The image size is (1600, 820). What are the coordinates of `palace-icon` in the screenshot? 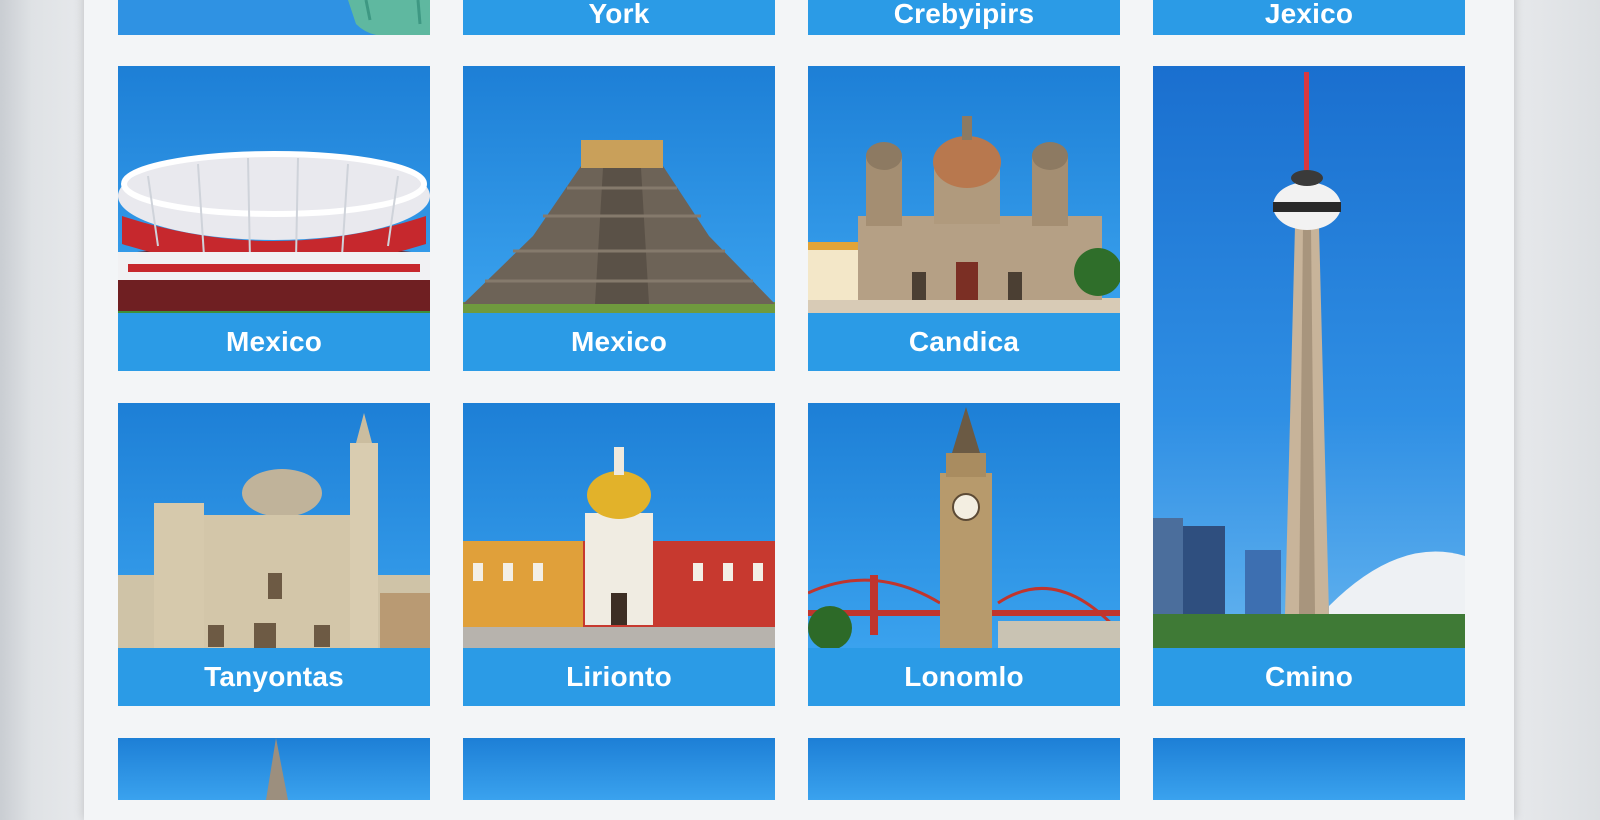 It's located at (619, 547).